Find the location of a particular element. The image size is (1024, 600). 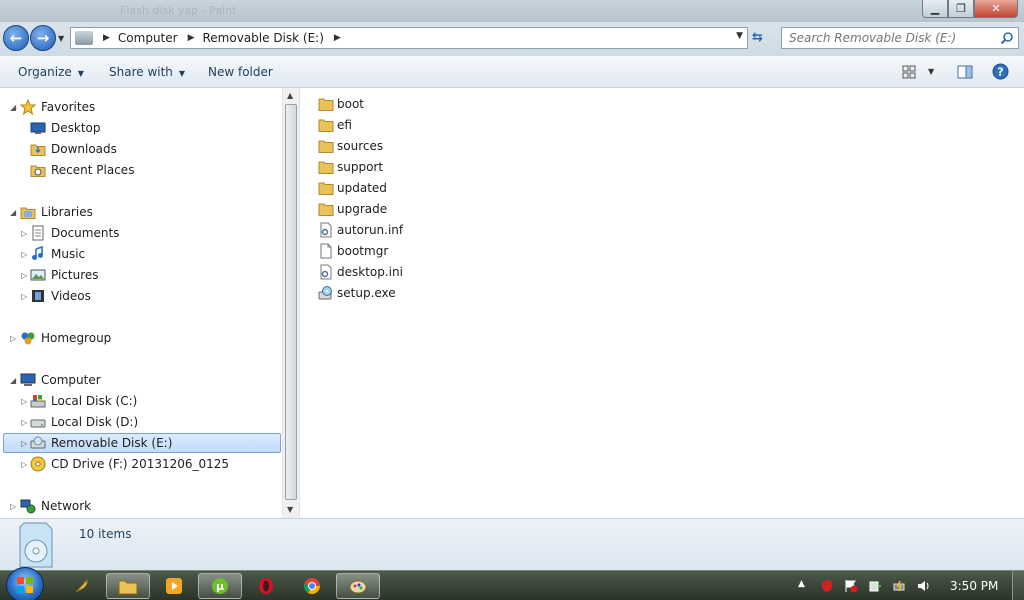

file-item-boot: boot is located at coordinates (341, 104).